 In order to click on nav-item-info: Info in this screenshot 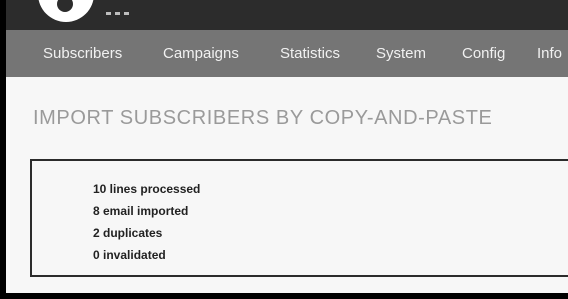, I will do `click(549, 53)`.